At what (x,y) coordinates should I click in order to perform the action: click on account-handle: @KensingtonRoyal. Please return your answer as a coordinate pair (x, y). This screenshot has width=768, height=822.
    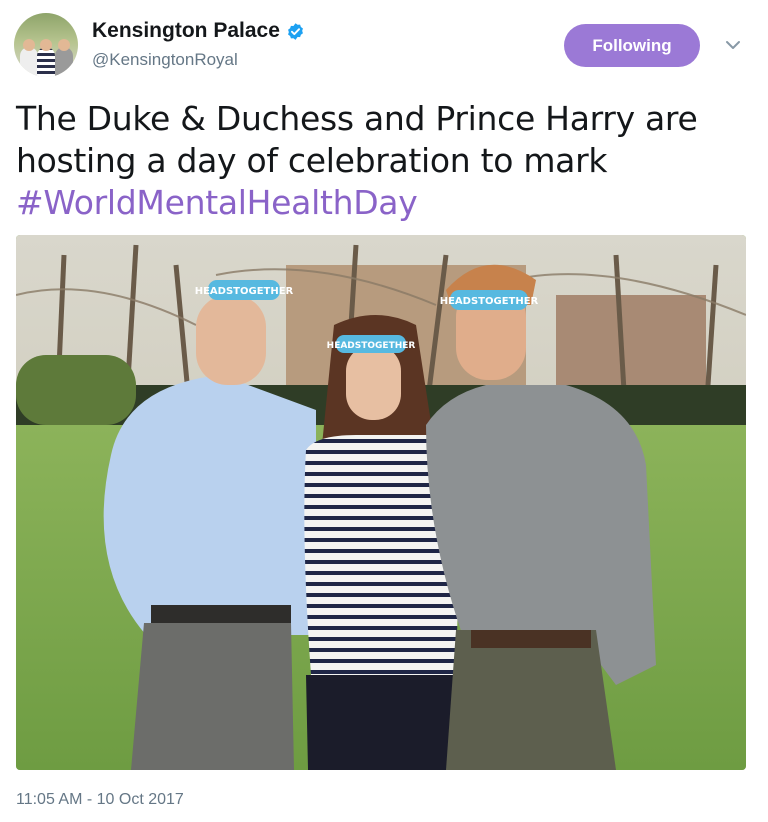
    Looking at the image, I should click on (198, 60).